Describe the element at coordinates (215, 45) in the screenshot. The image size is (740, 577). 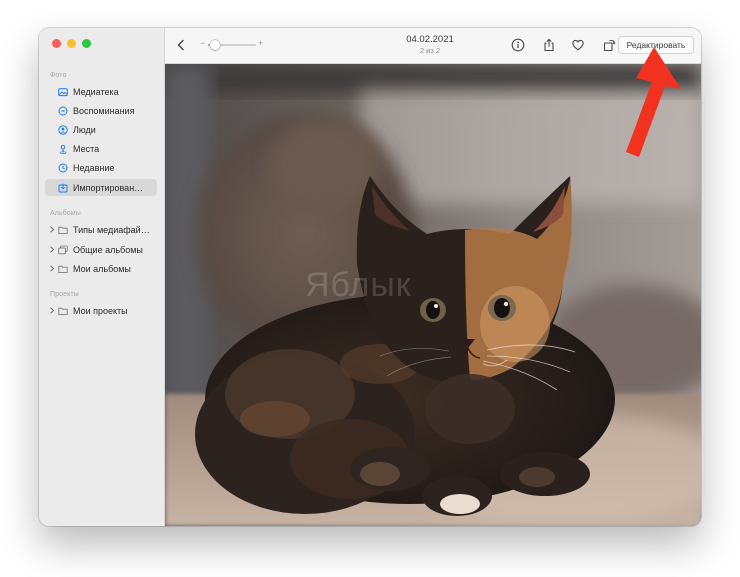
I see `zoom-knob` at that location.